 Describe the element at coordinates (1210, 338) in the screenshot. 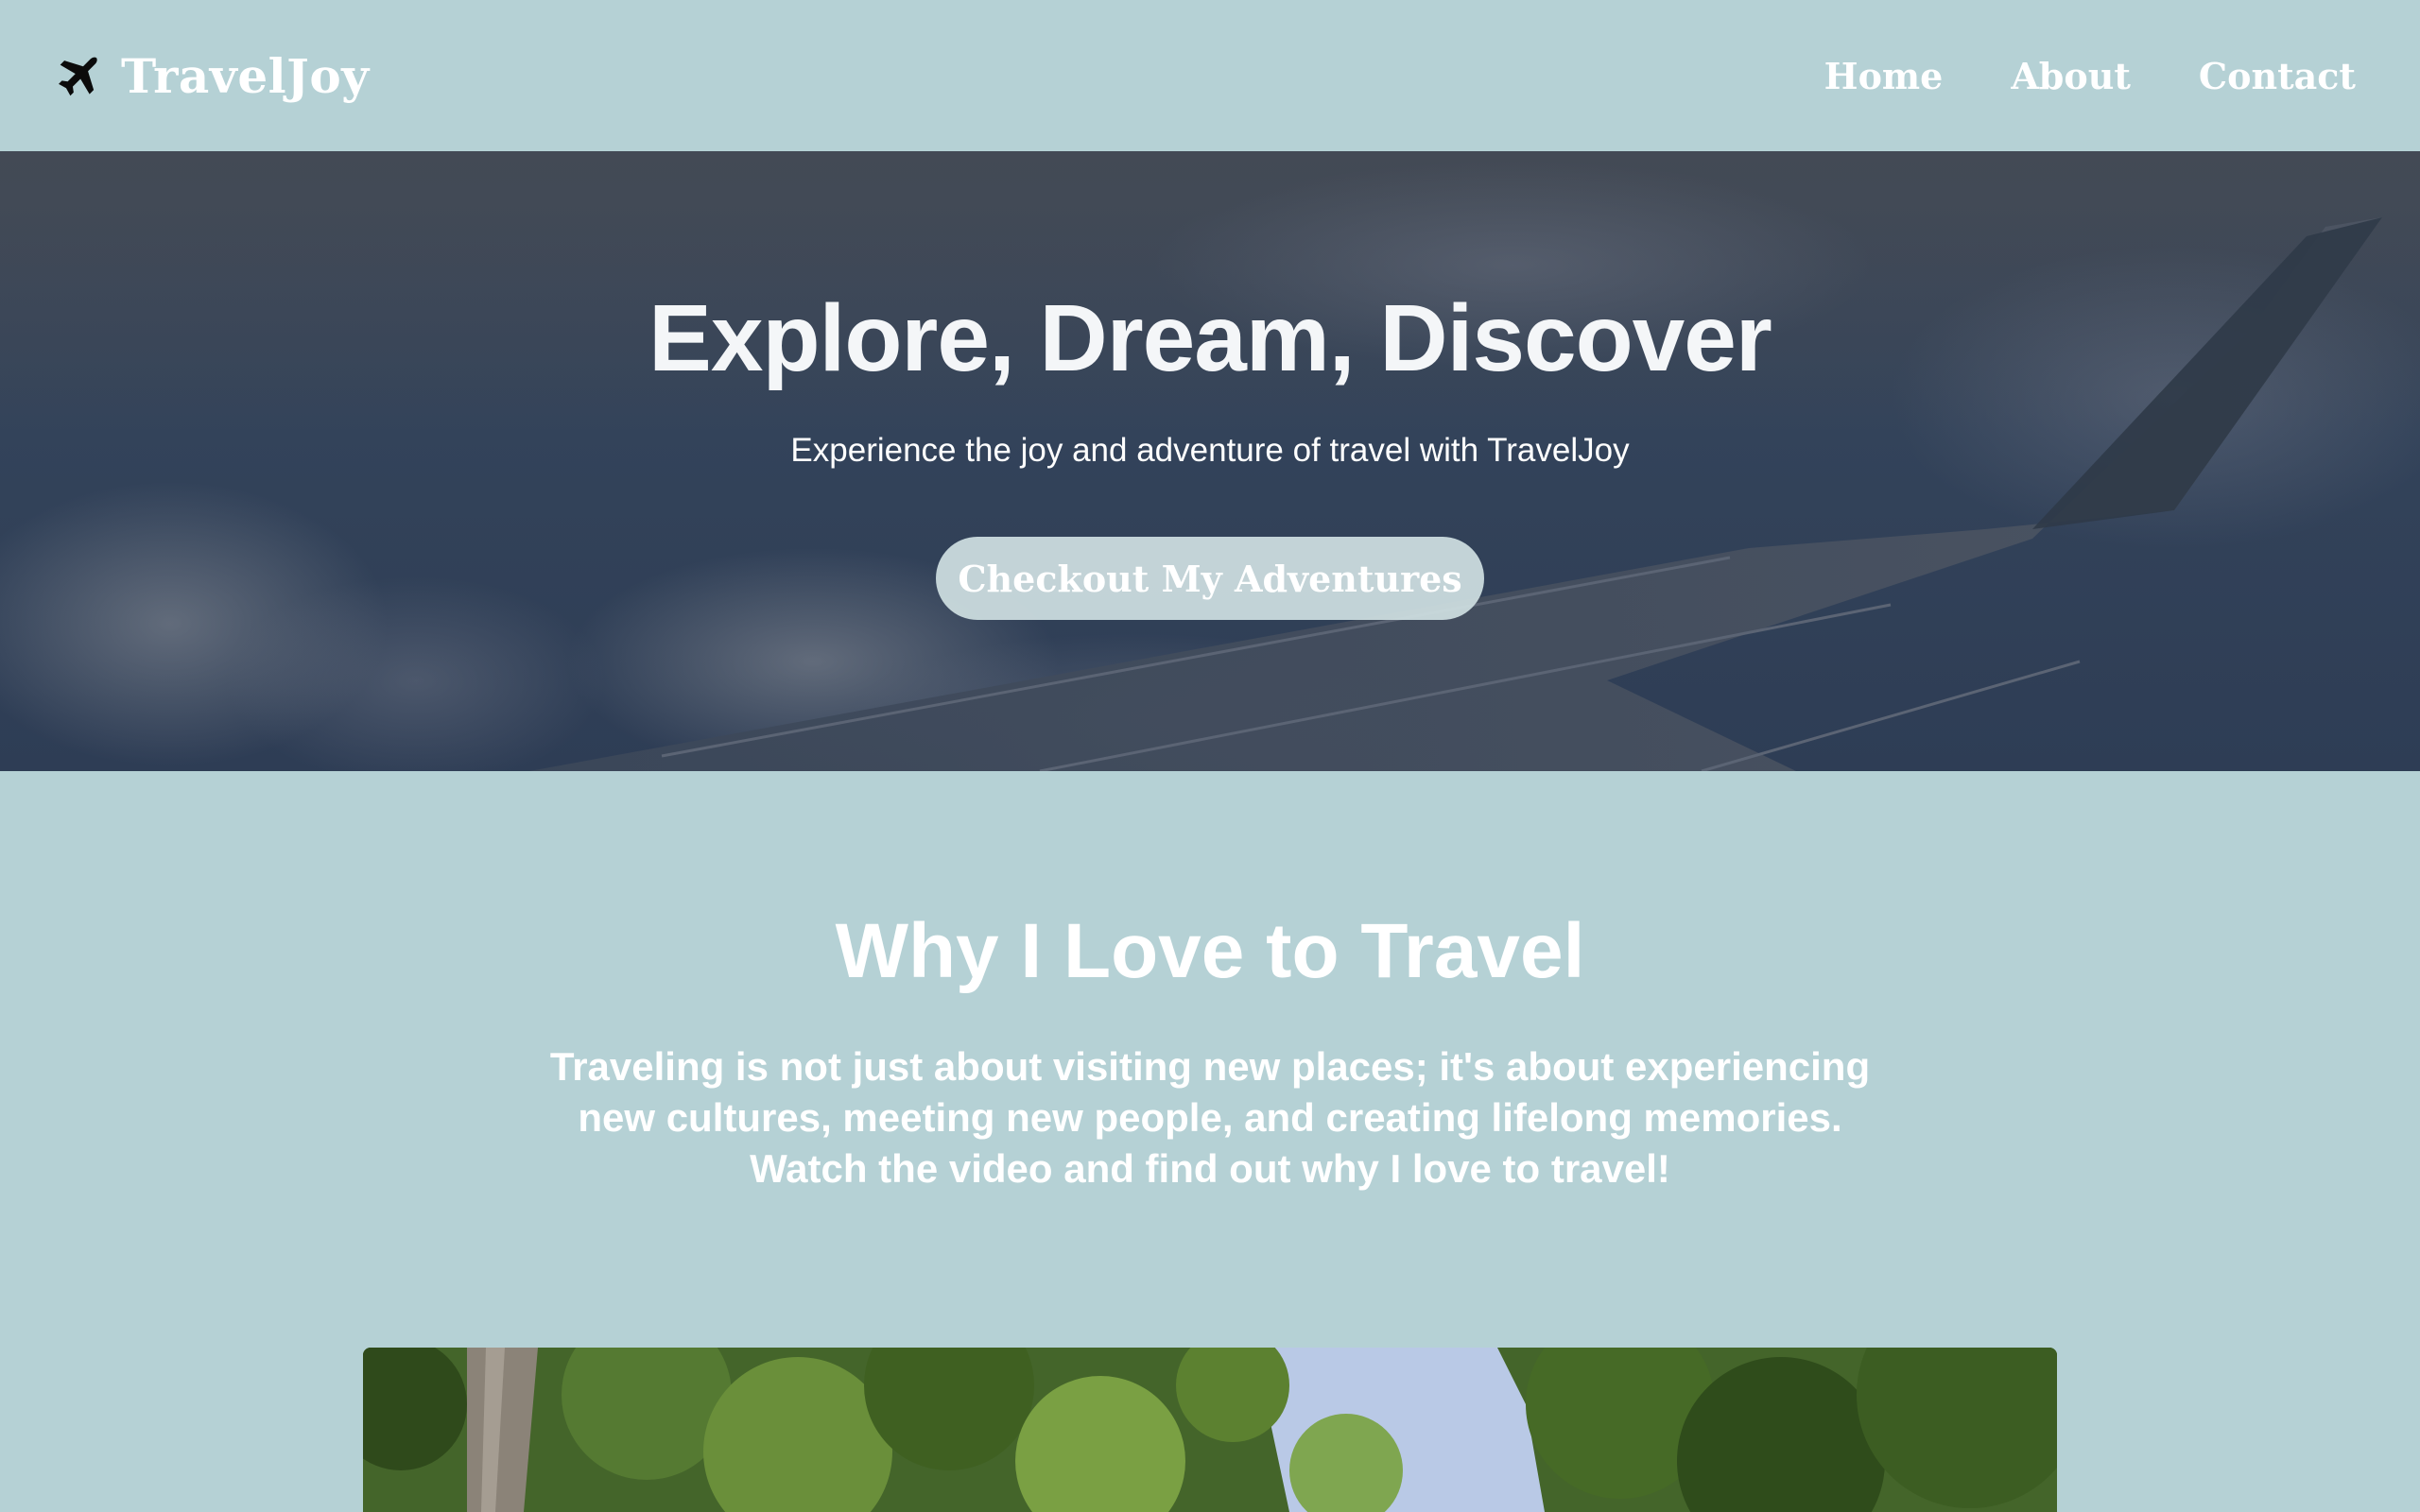

I see `hero-title: Explore, Dream, Discover` at that location.